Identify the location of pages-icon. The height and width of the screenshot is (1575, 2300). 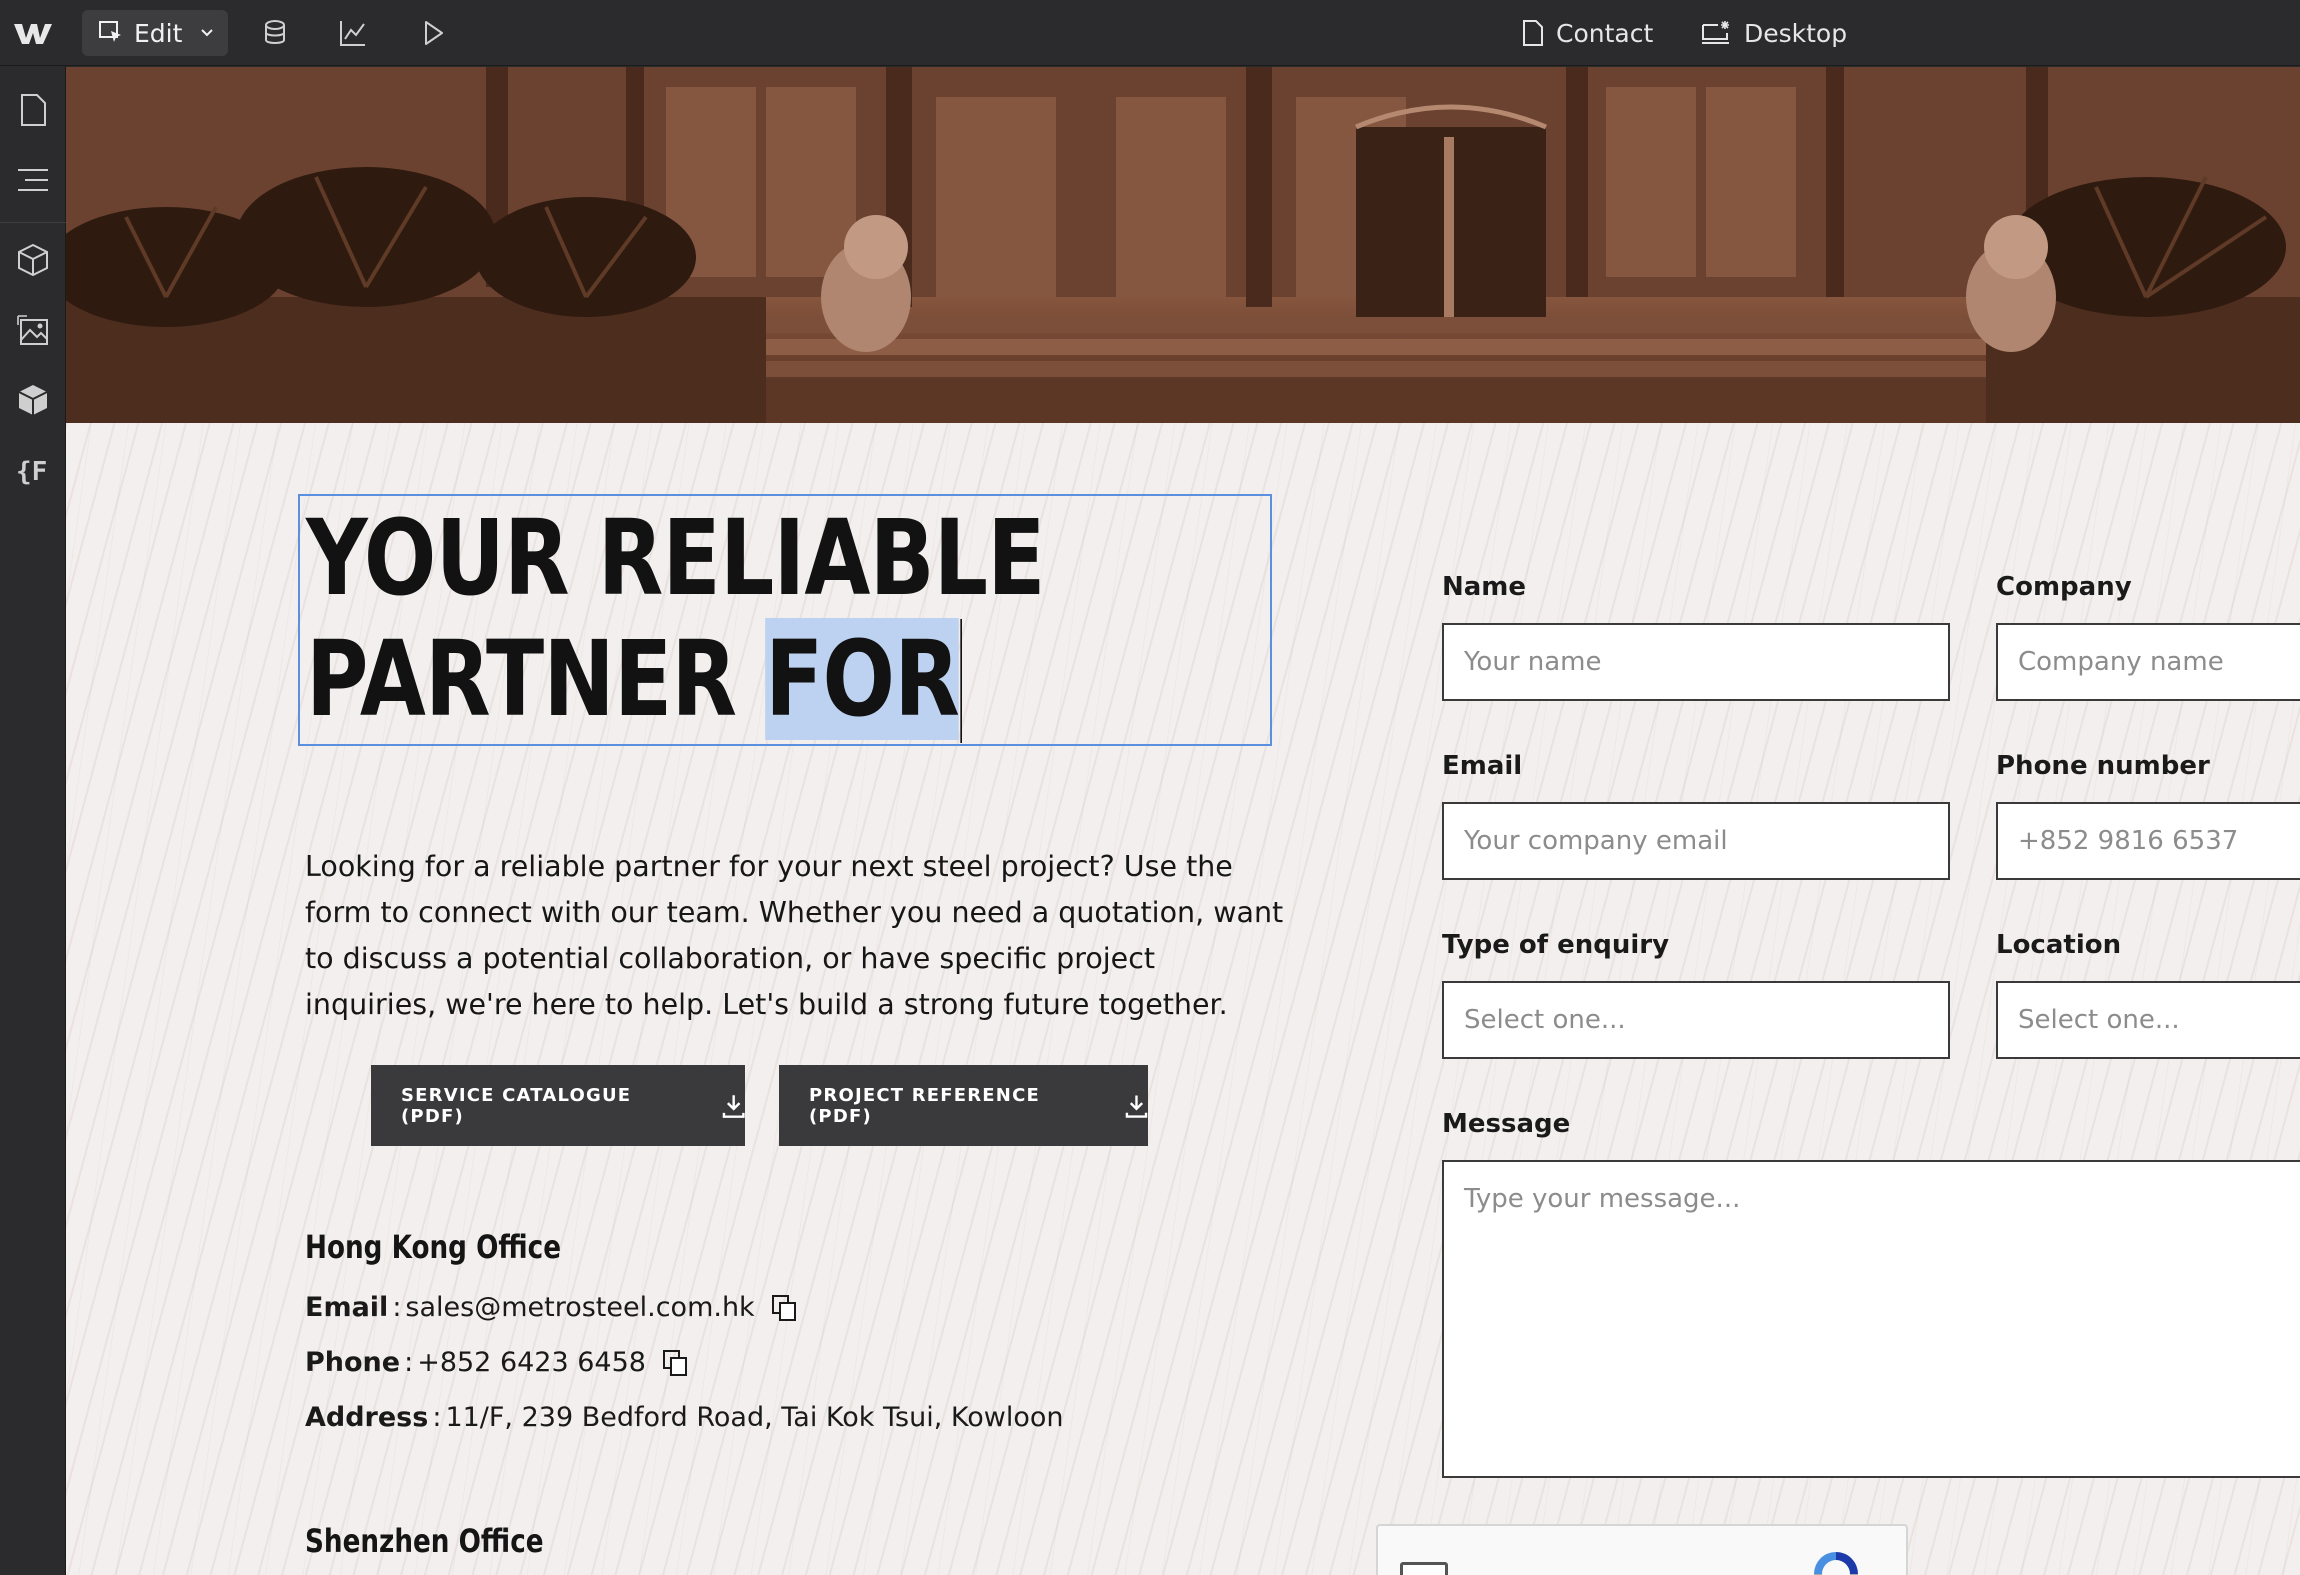
(33, 110).